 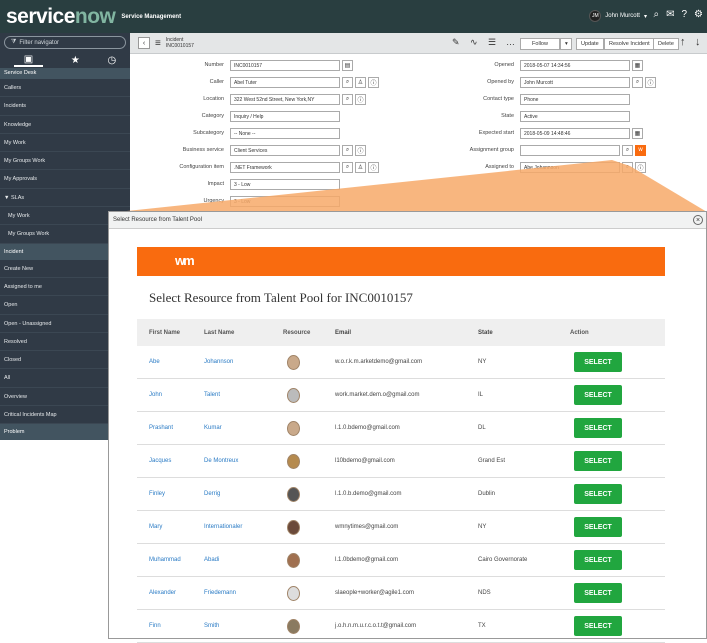 I want to click on hierarchy-icon: ♙, so click(x=360, y=167).